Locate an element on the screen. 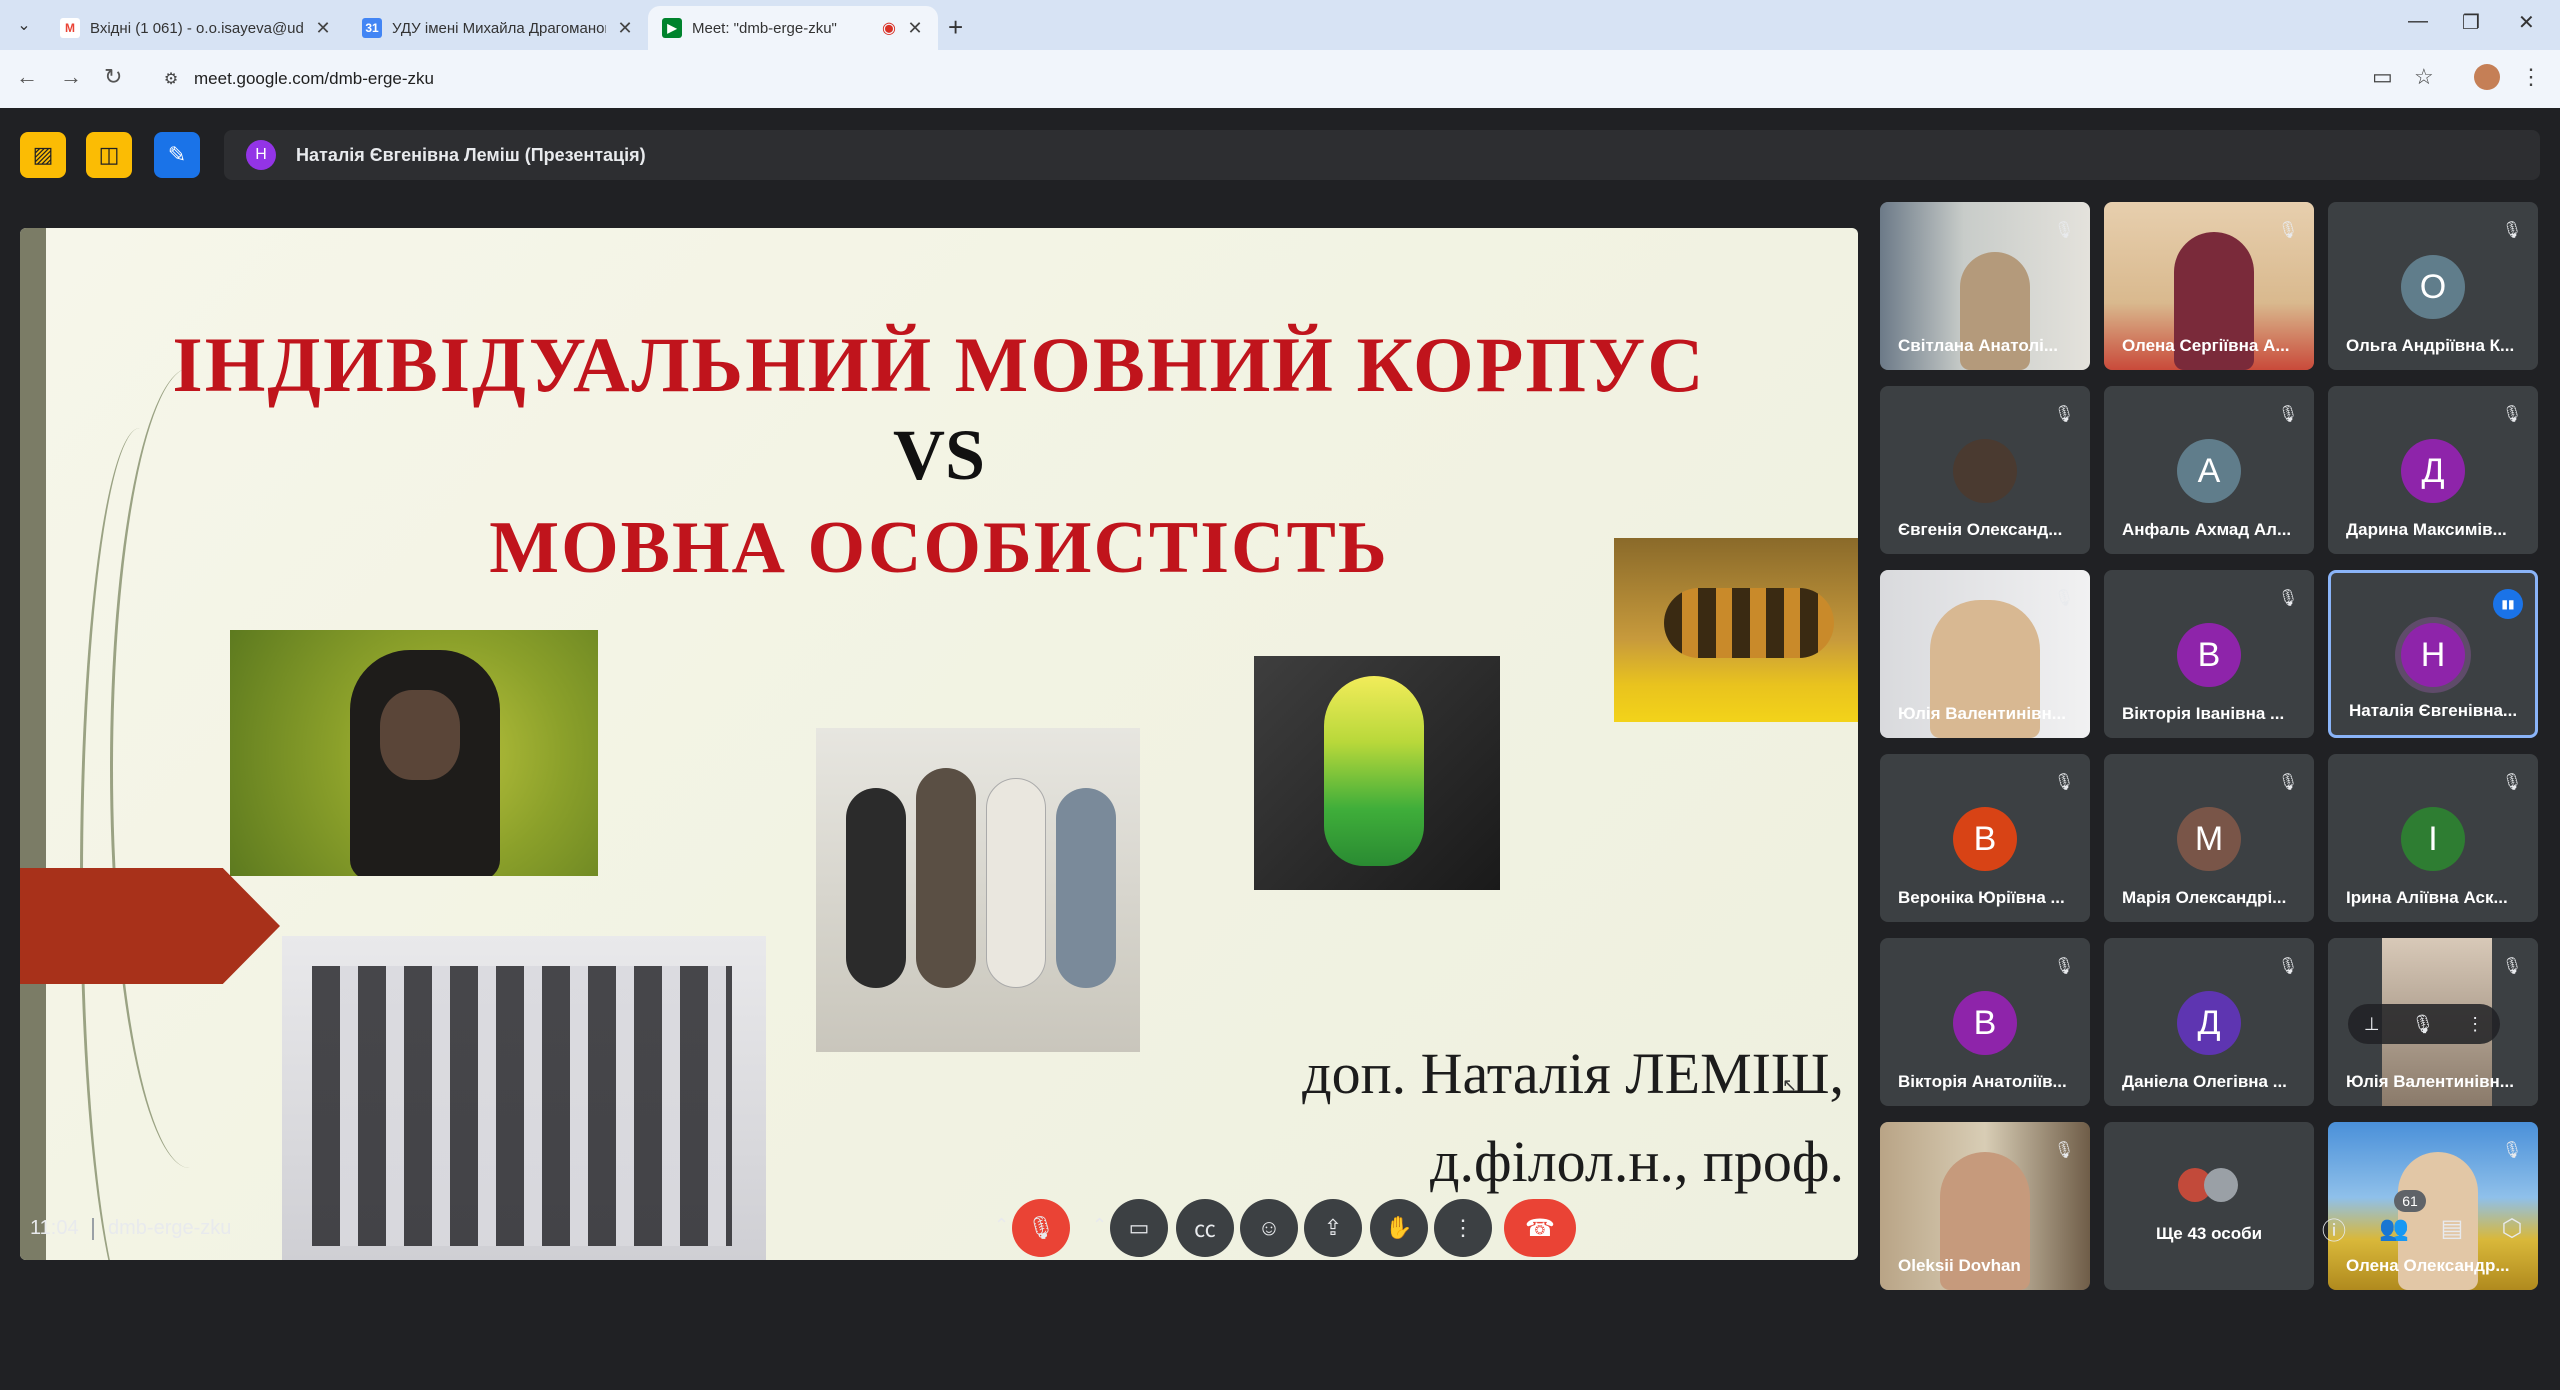  camera-indicator-icon: ▭ is located at coordinates (2382, 77).